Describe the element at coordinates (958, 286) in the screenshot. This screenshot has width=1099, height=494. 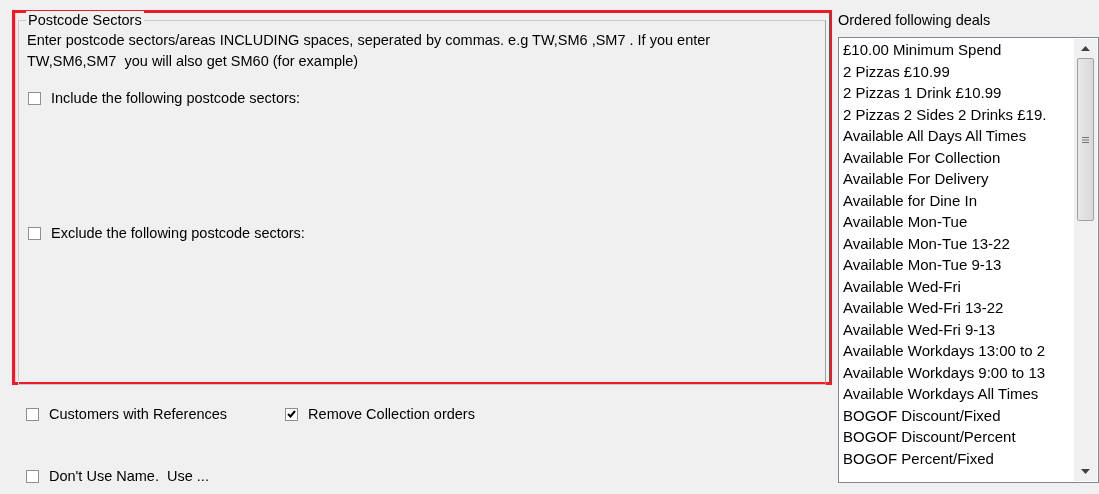
I see `list-item: Available Wed-Fri` at that location.